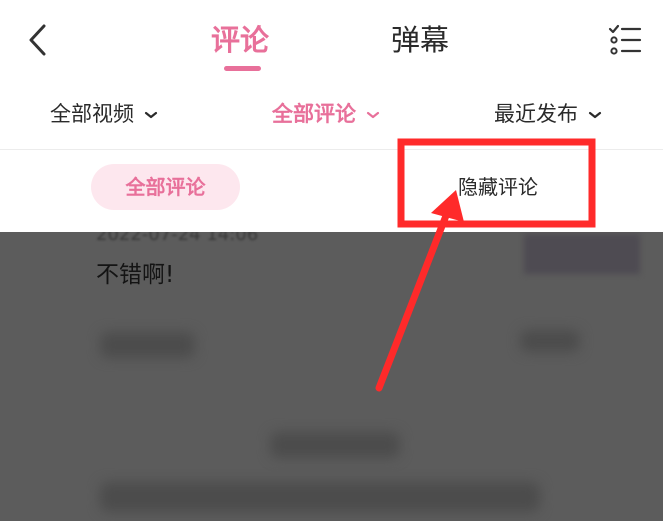 This screenshot has height=521, width=663. What do you see at coordinates (165, 187) in the screenshot?
I see `option-all-comments: 全部评论` at bounding box center [165, 187].